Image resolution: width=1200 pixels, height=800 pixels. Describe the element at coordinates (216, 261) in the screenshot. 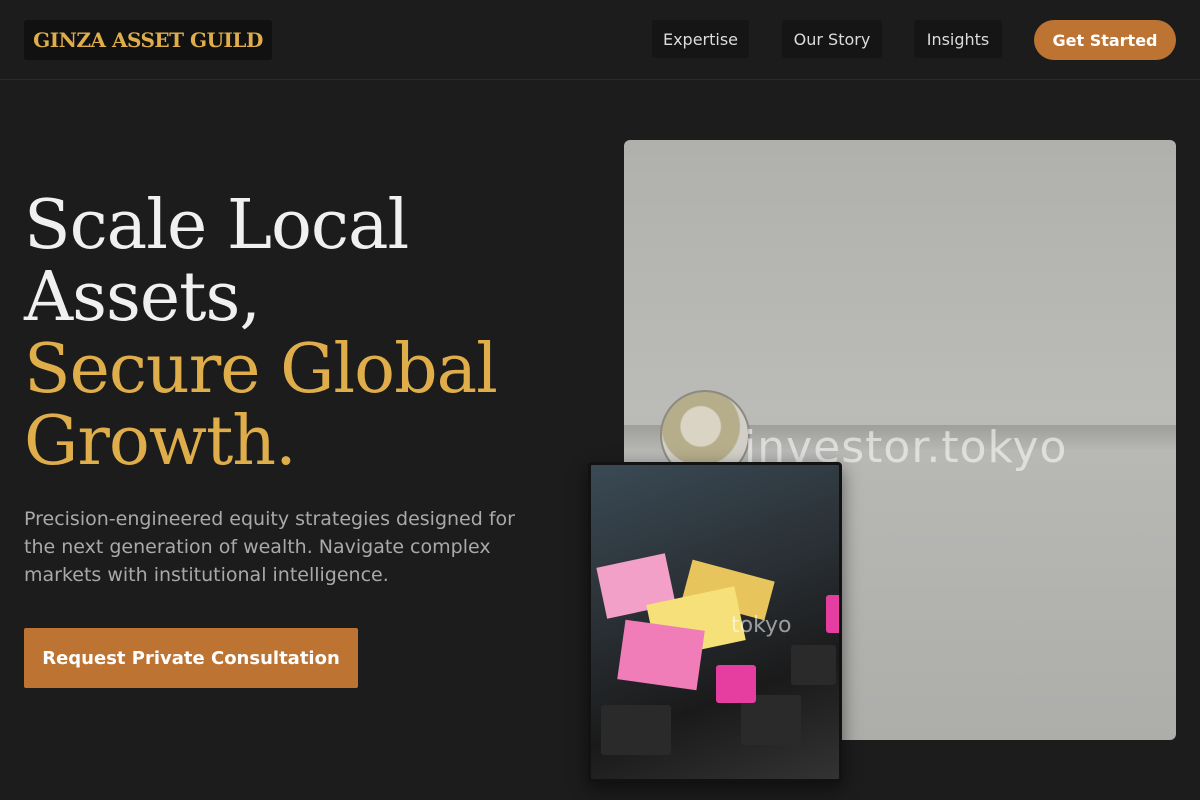

I see `headline-line-1: Scale Local Assets,` at that location.